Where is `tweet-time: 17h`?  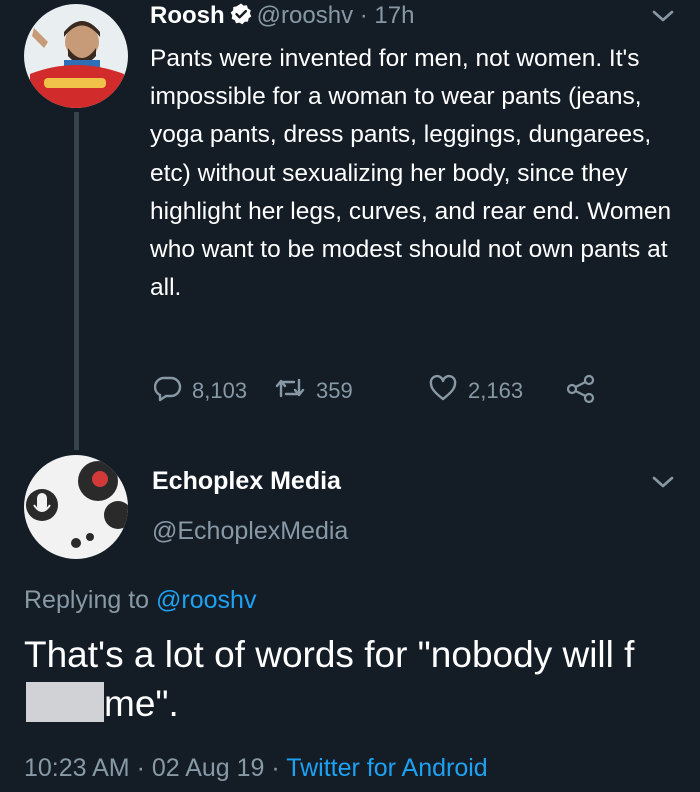
tweet-time: 17h is located at coordinates (394, 15).